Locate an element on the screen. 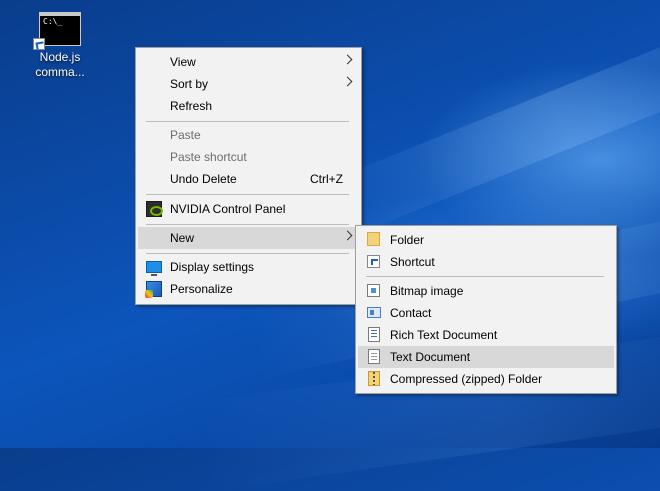 Image resolution: width=660 pixels, height=491 pixels. display-settings-icon is located at coordinates (154, 268).